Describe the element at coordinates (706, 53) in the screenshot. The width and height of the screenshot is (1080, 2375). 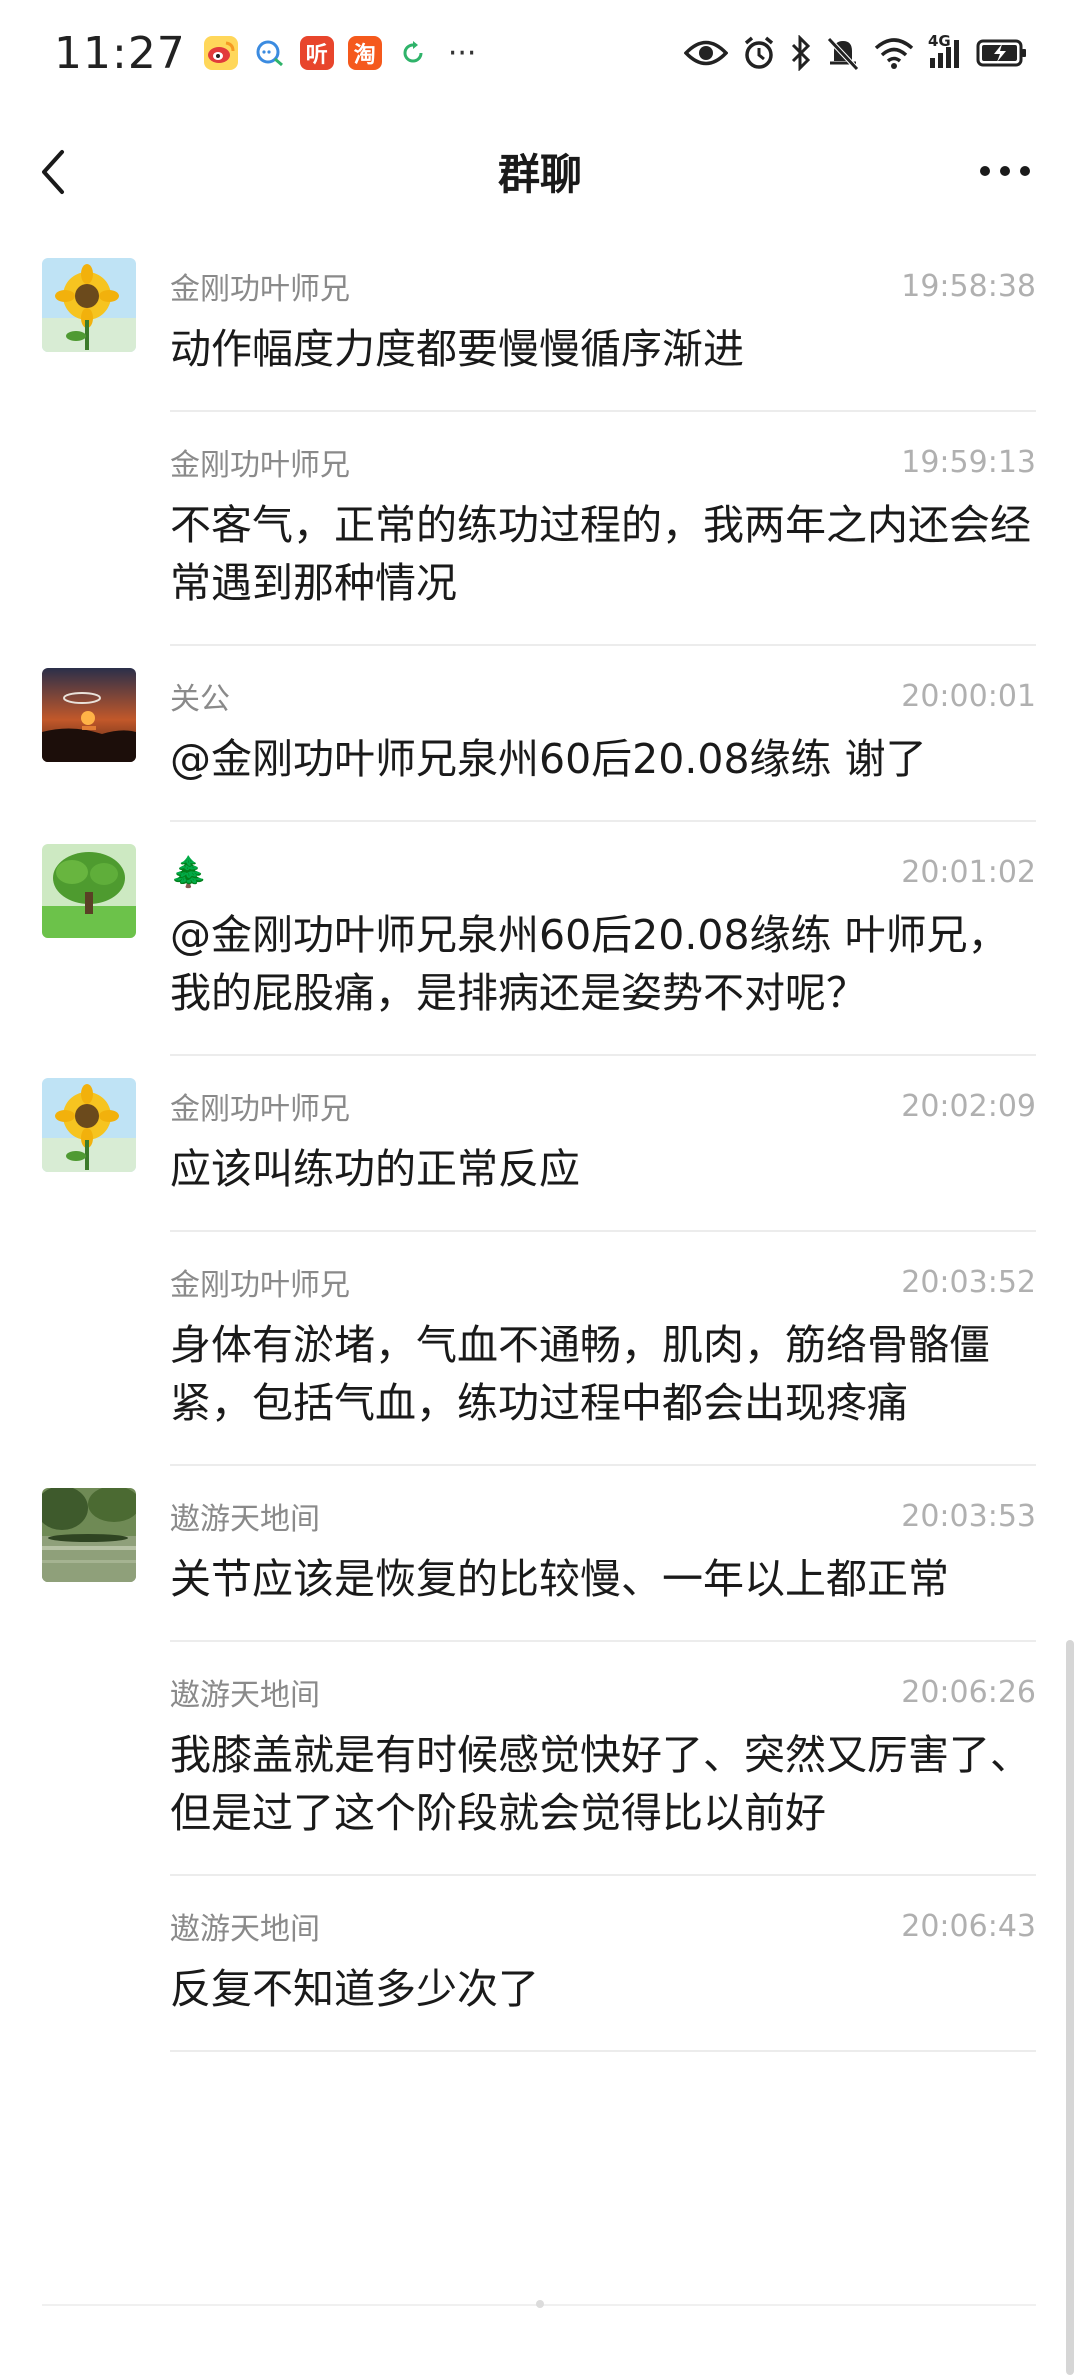
I see `eye-icon` at that location.